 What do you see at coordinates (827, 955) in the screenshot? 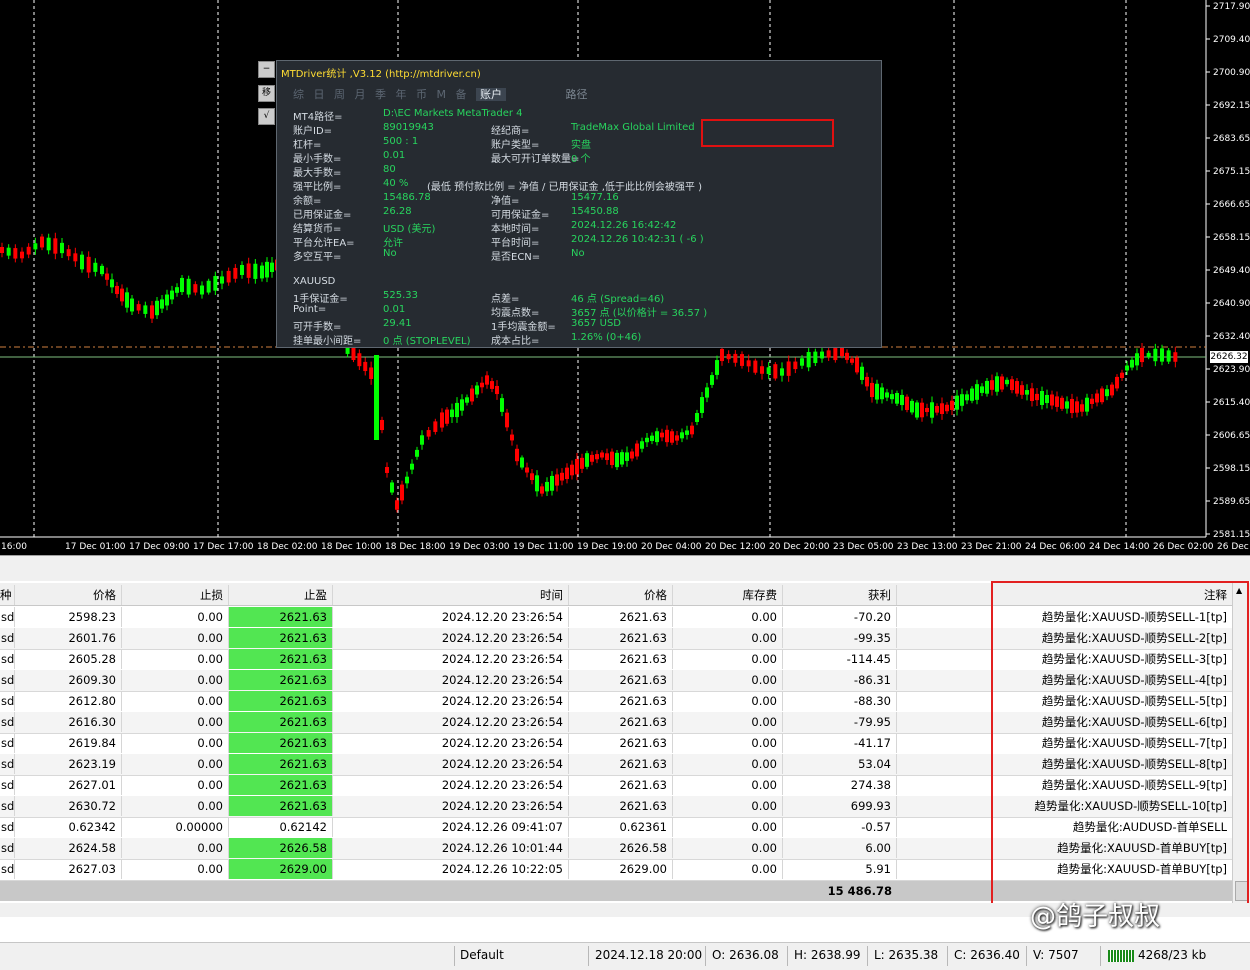
I see `status-high: H: 2638.99` at bounding box center [827, 955].